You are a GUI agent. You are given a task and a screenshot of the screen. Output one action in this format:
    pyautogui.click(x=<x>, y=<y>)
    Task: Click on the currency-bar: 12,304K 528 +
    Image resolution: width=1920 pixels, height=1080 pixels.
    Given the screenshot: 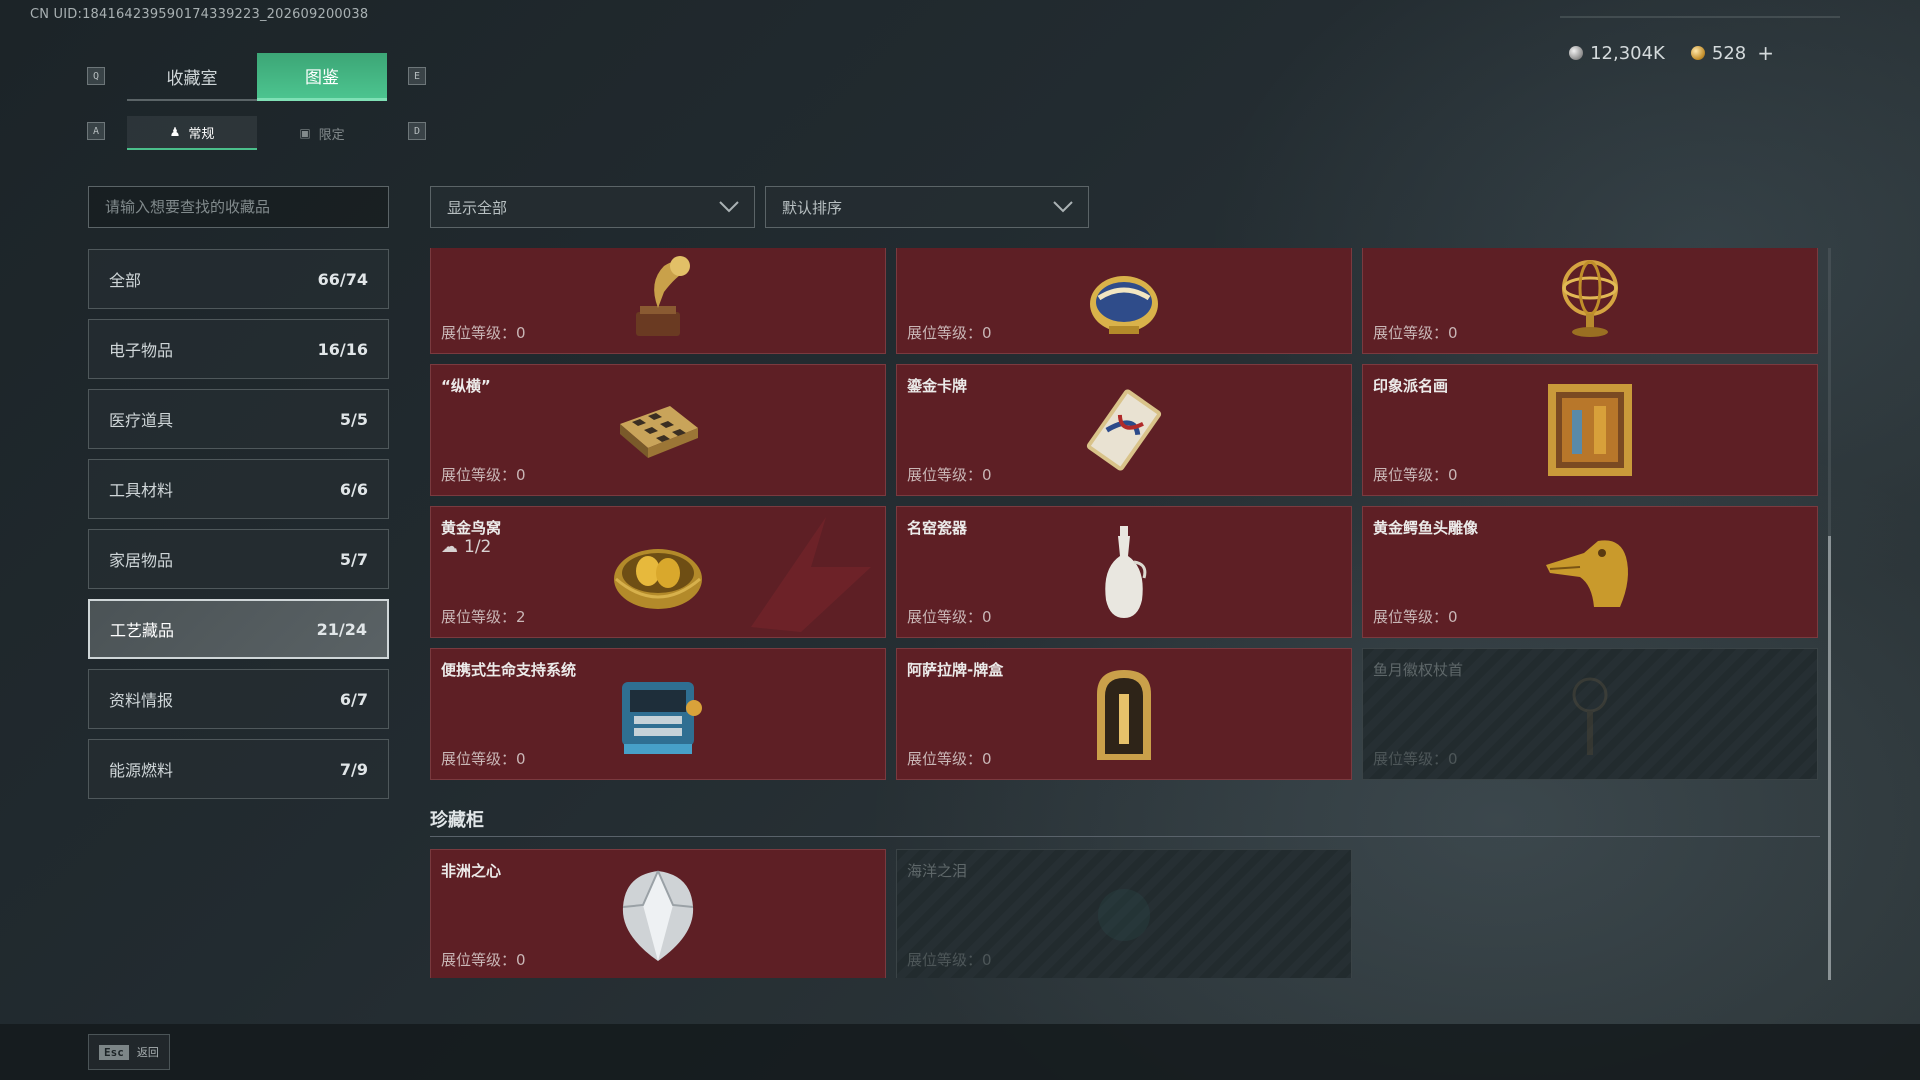 What is the action you would take?
    pyautogui.click(x=1671, y=53)
    